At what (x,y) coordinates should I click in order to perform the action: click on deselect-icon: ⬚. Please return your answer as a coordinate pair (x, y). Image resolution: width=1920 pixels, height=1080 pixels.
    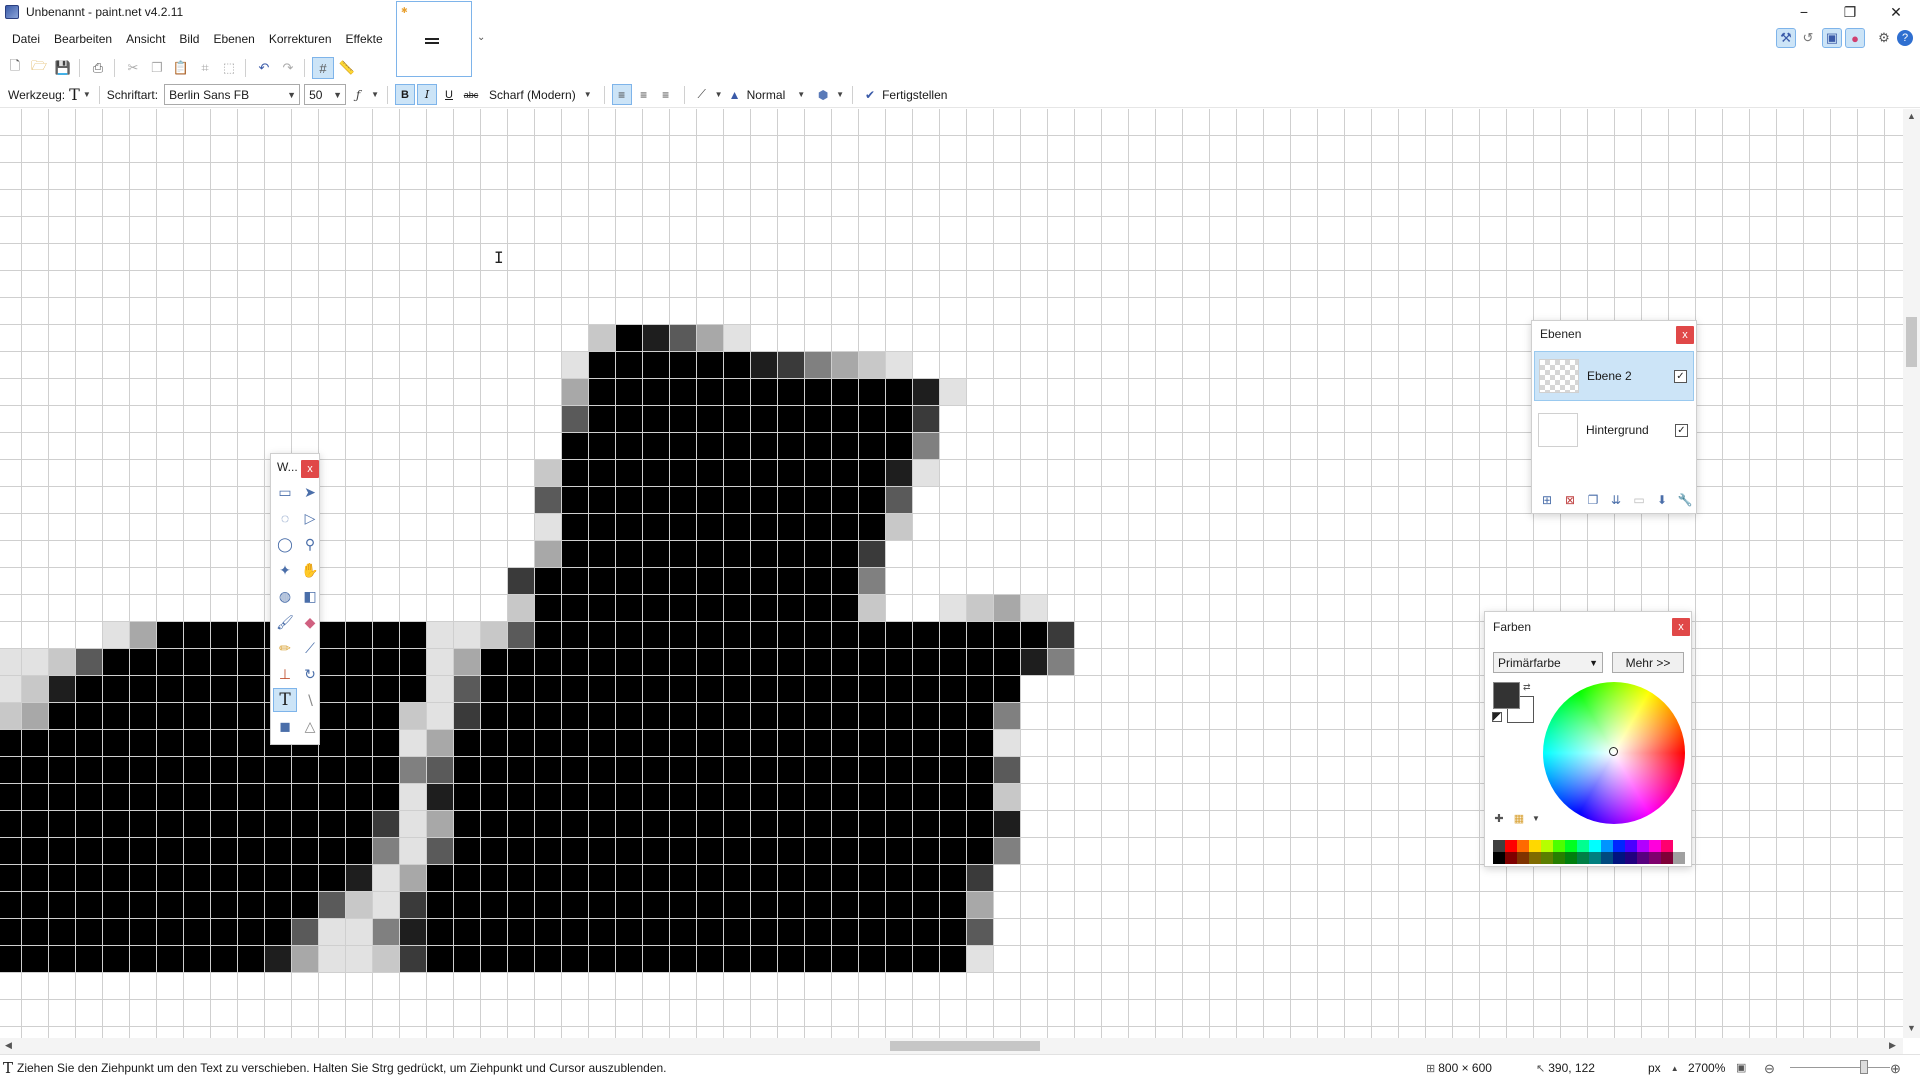
    Looking at the image, I should click on (229, 68).